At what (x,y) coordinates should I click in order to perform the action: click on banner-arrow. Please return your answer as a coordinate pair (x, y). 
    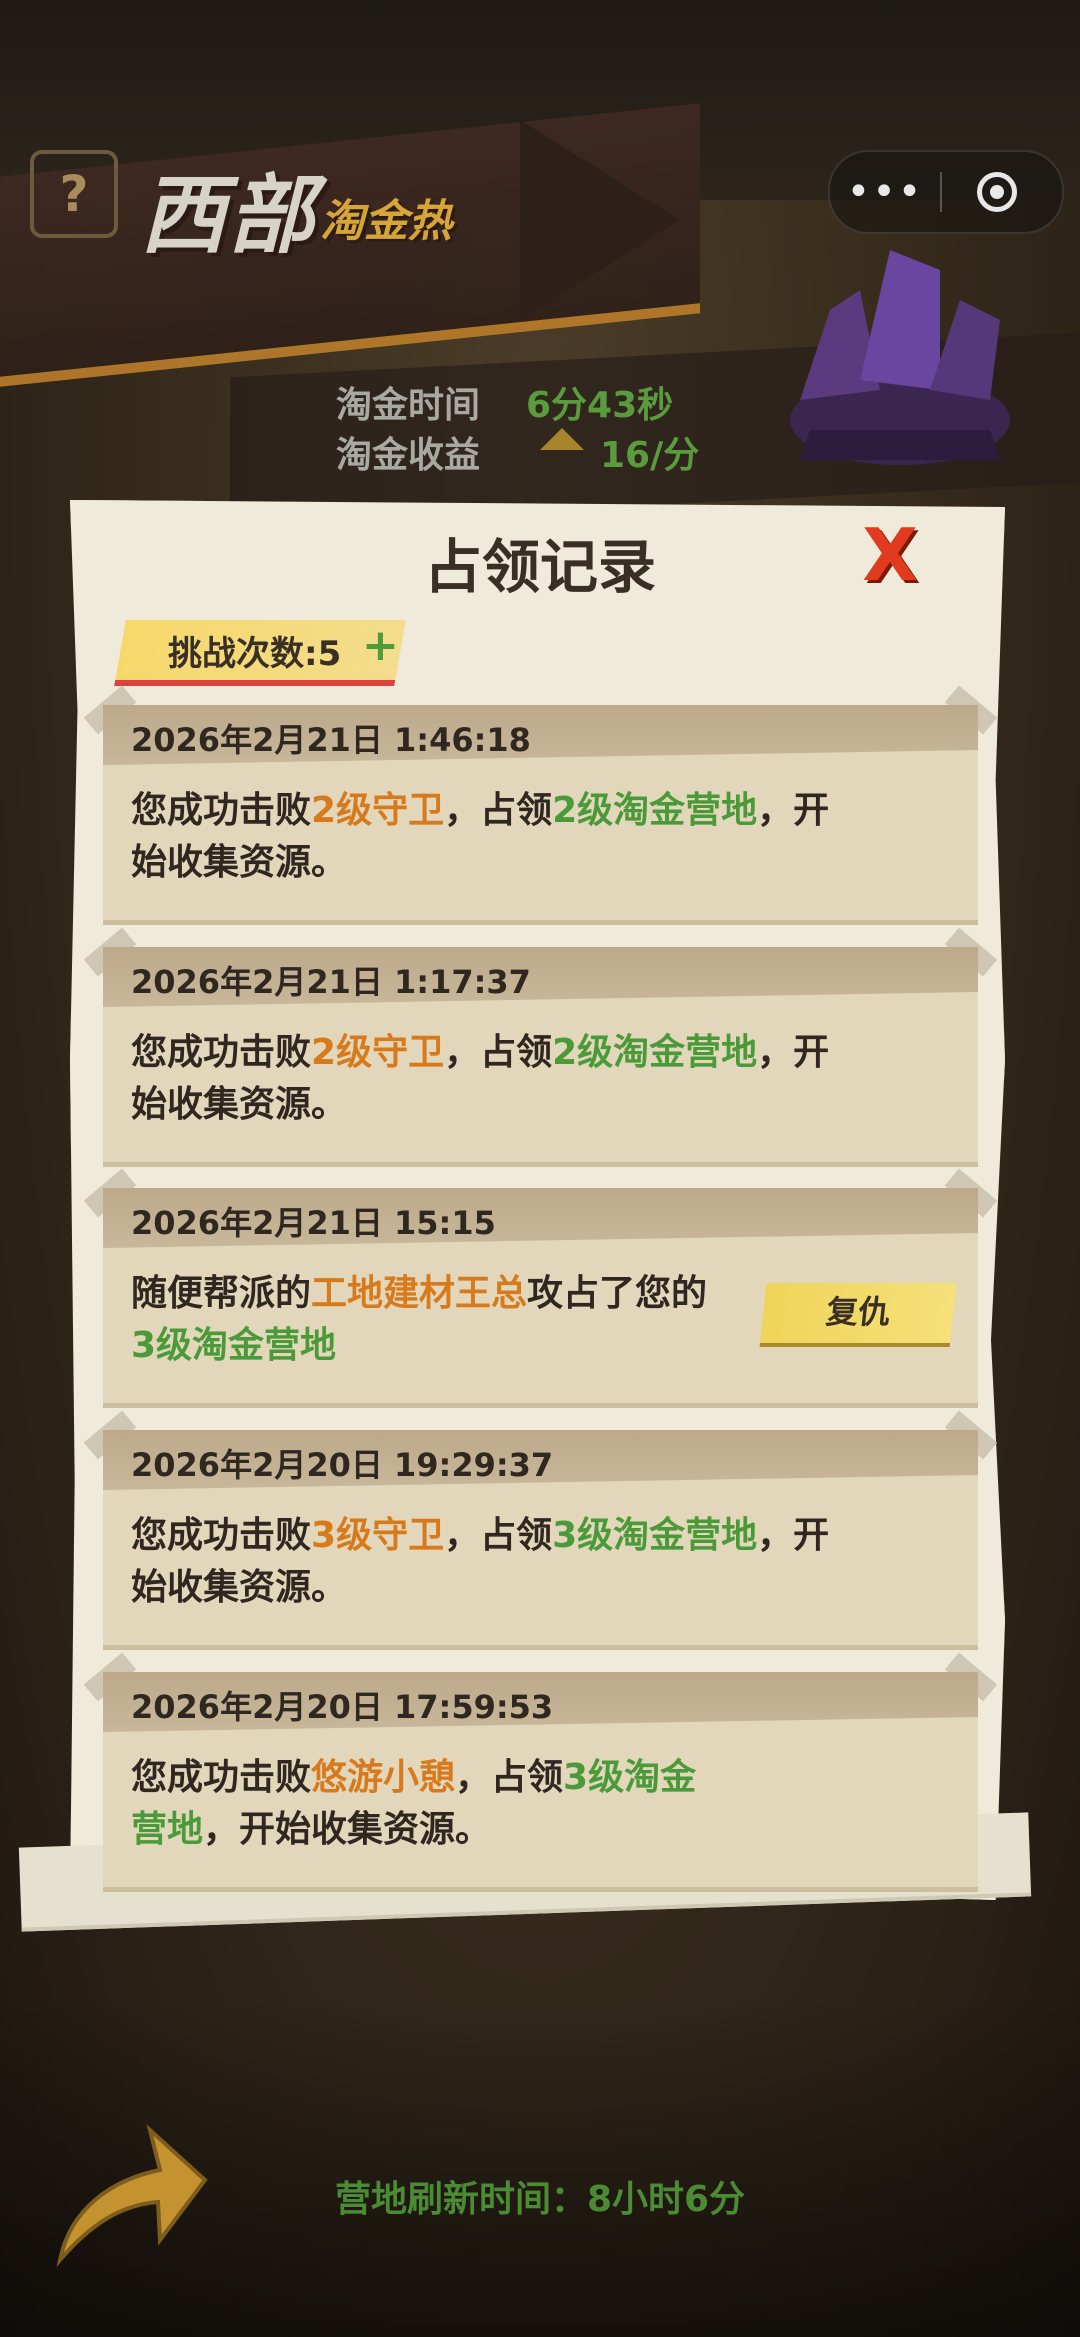
    Looking at the image, I should click on (600, 220).